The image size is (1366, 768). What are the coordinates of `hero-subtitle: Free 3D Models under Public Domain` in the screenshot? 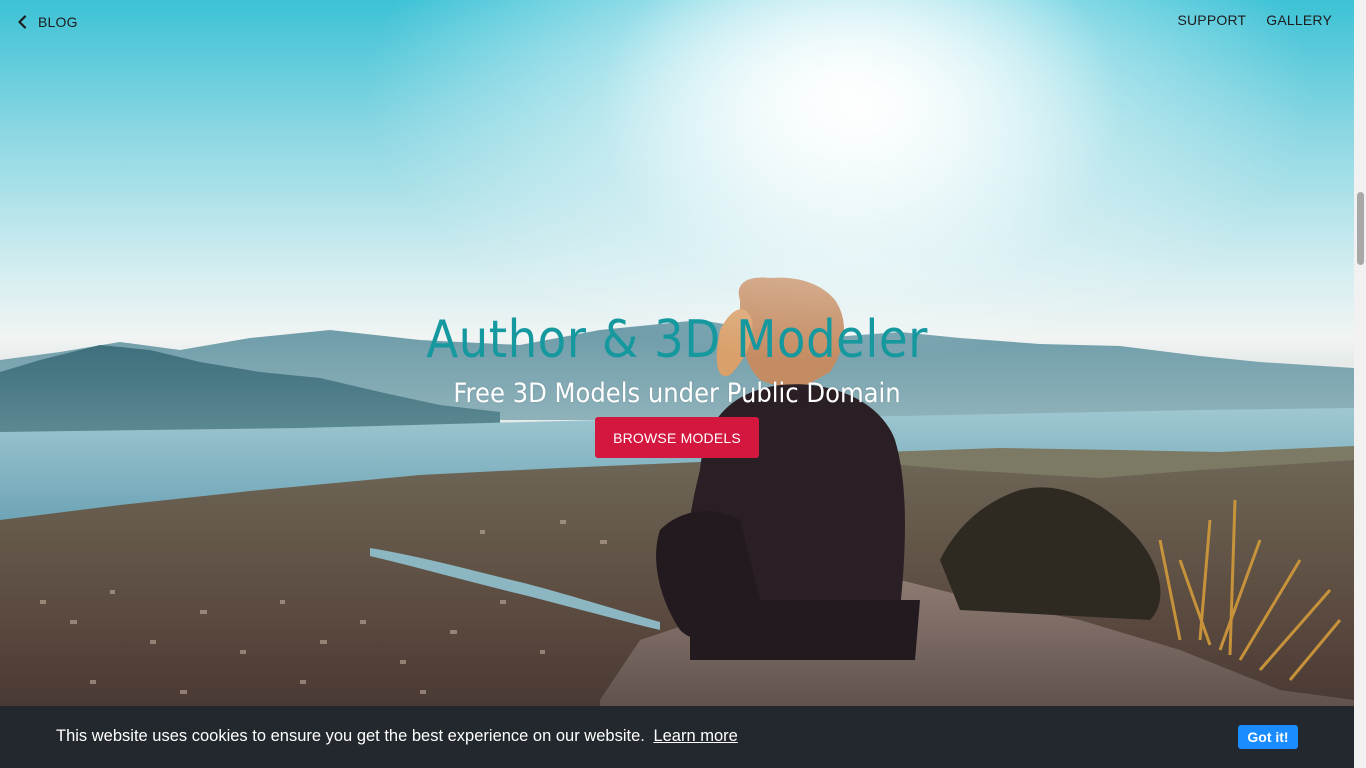 It's located at (677, 393).